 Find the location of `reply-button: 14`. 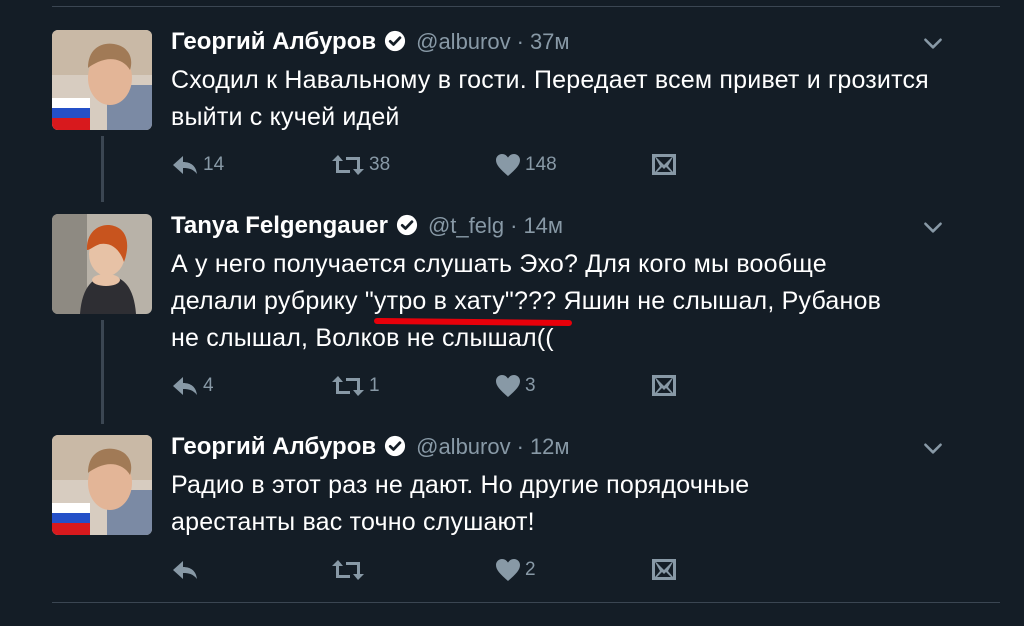

reply-button: 14 is located at coordinates (197, 165).